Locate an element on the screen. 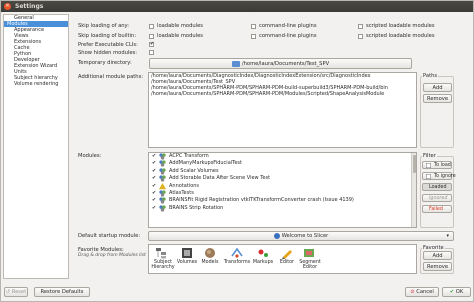 Image resolution: width=474 pixels, height=302 pixels. module-paths-label: Additional module paths: is located at coordinates (111, 77).